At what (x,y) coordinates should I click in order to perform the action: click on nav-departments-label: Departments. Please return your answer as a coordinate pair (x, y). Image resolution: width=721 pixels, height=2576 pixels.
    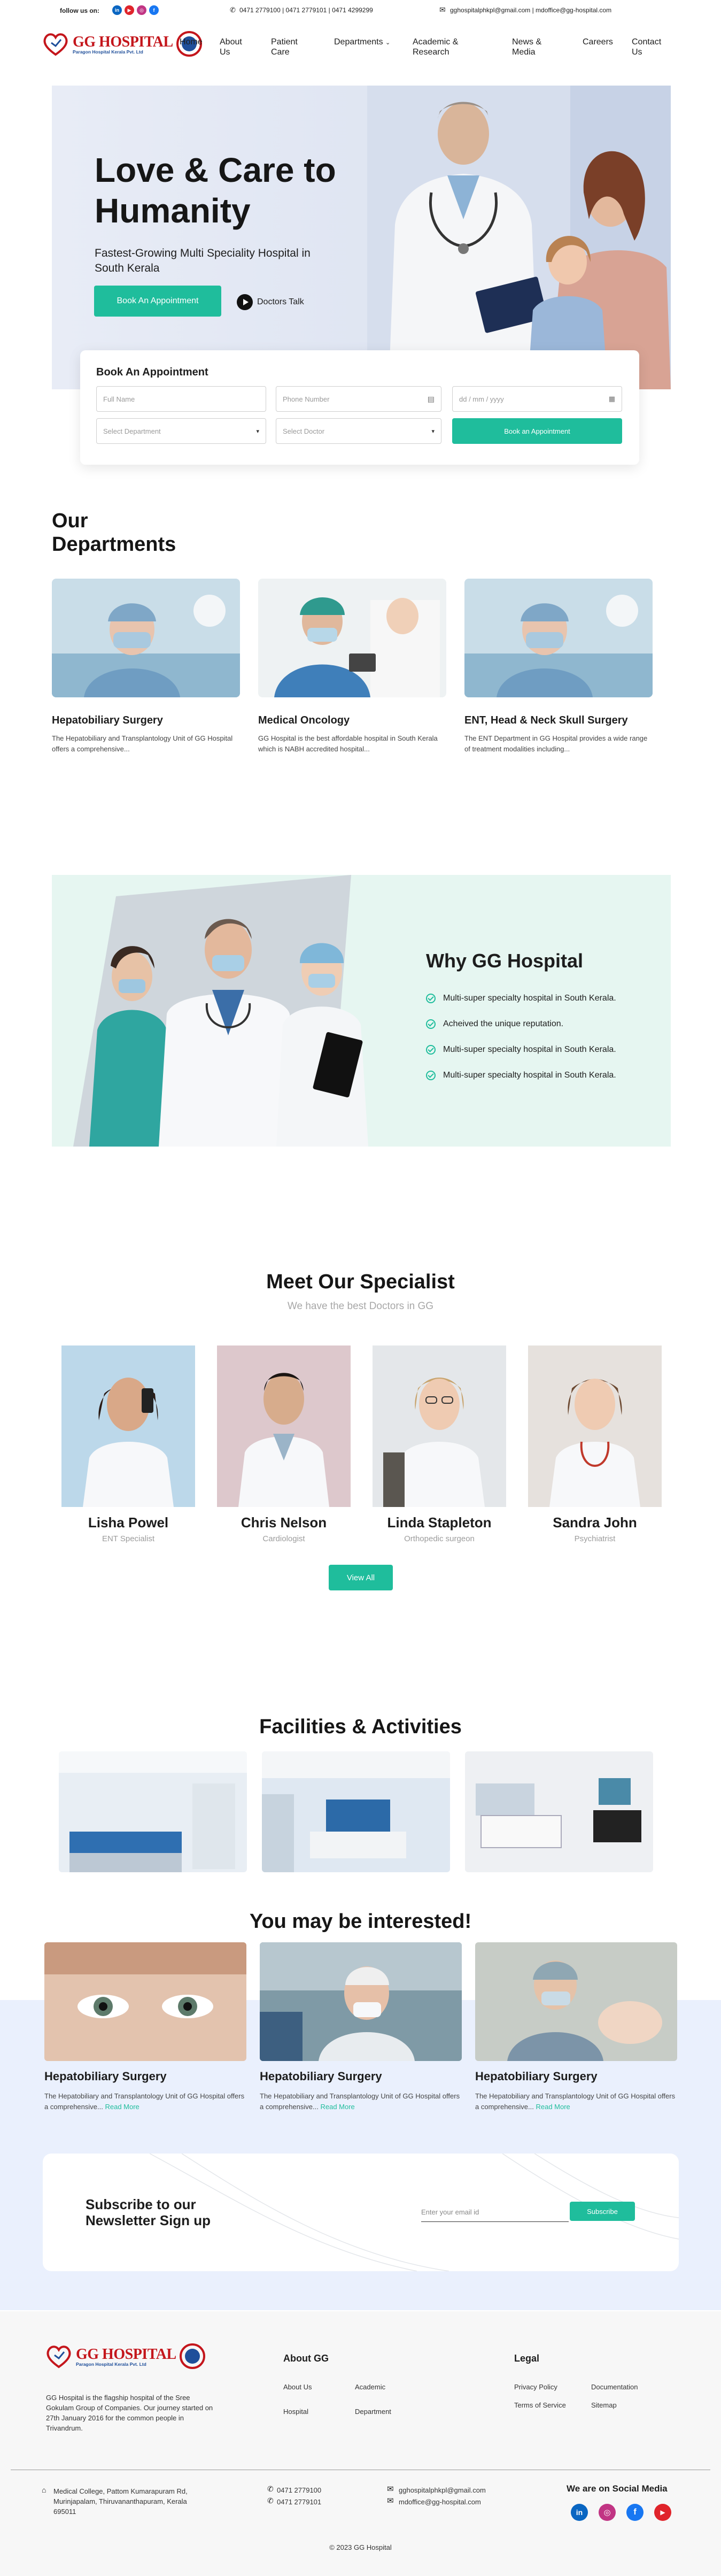
    Looking at the image, I should click on (359, 42).